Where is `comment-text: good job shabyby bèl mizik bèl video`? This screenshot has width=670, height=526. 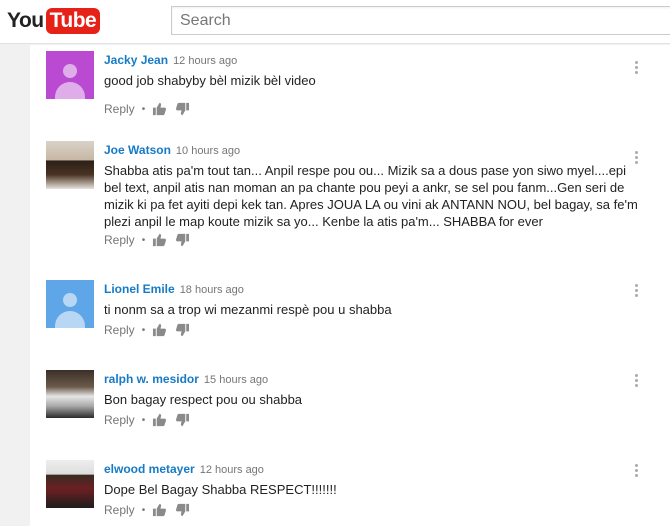
comment-text: good job shabyby bèl mizik bèl video is located at coordinates (210, 80).